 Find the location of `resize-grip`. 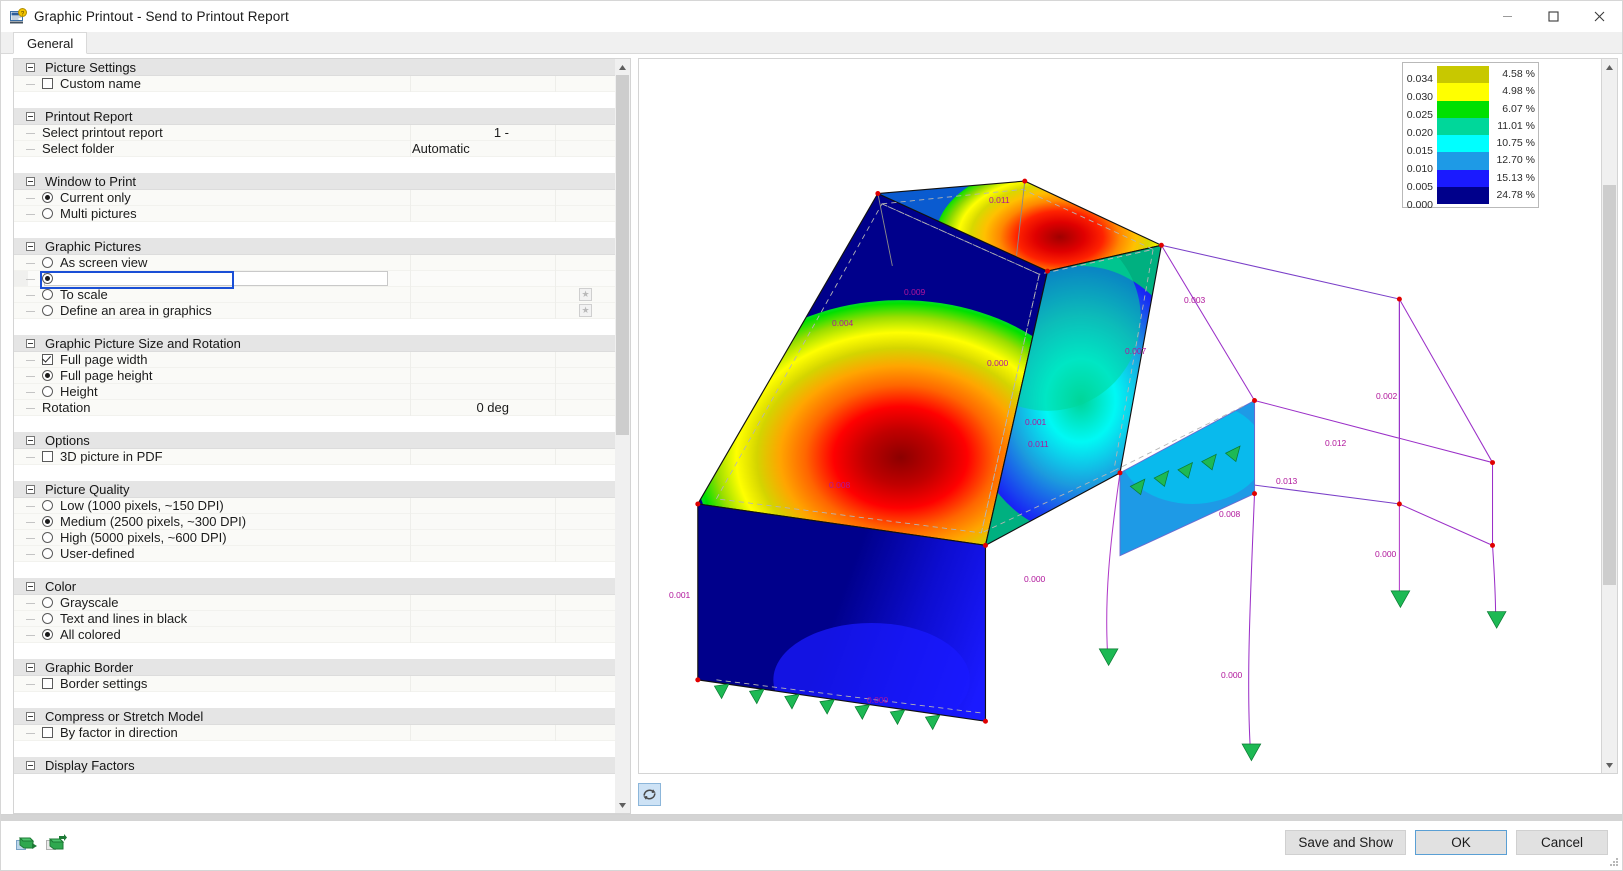

resize-grip is located at coordinates (1613, 862).